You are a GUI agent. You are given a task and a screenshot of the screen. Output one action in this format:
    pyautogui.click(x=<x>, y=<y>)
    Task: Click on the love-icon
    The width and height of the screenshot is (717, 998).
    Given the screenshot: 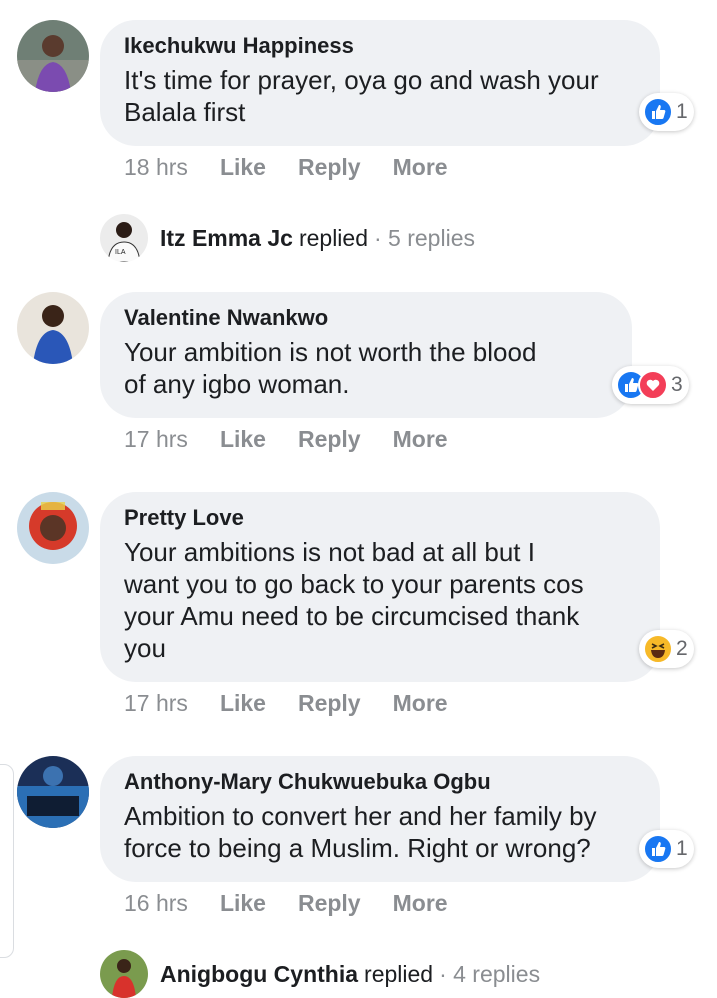 What is the action you would take?
    pyautogui.click(x=653, y=385)
    